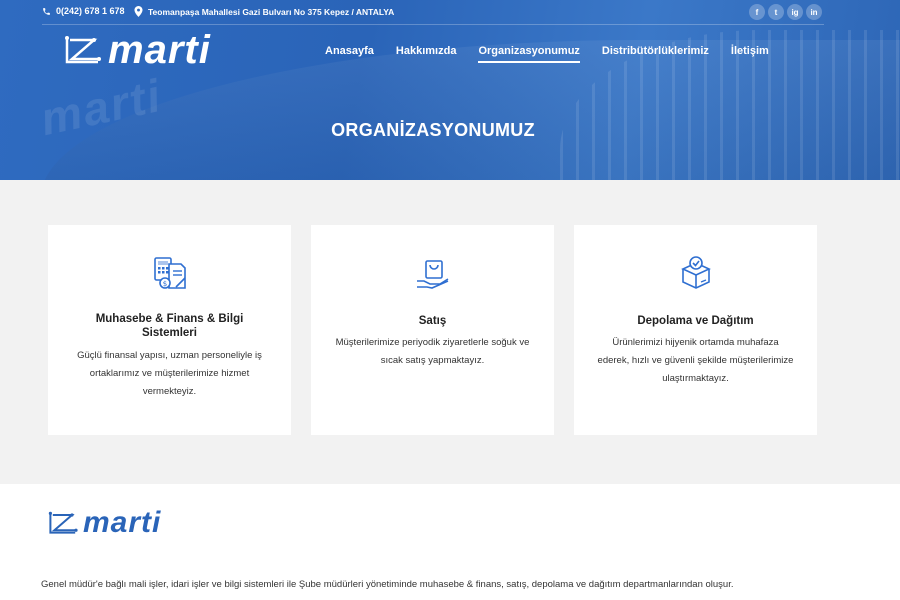 Image resolution: width=900 pixels, height=600 pixels. What do you see at coordinates (785, 12) in the screenshot?
I see `social-links: f t ig in` at bounding box center [785, 12].